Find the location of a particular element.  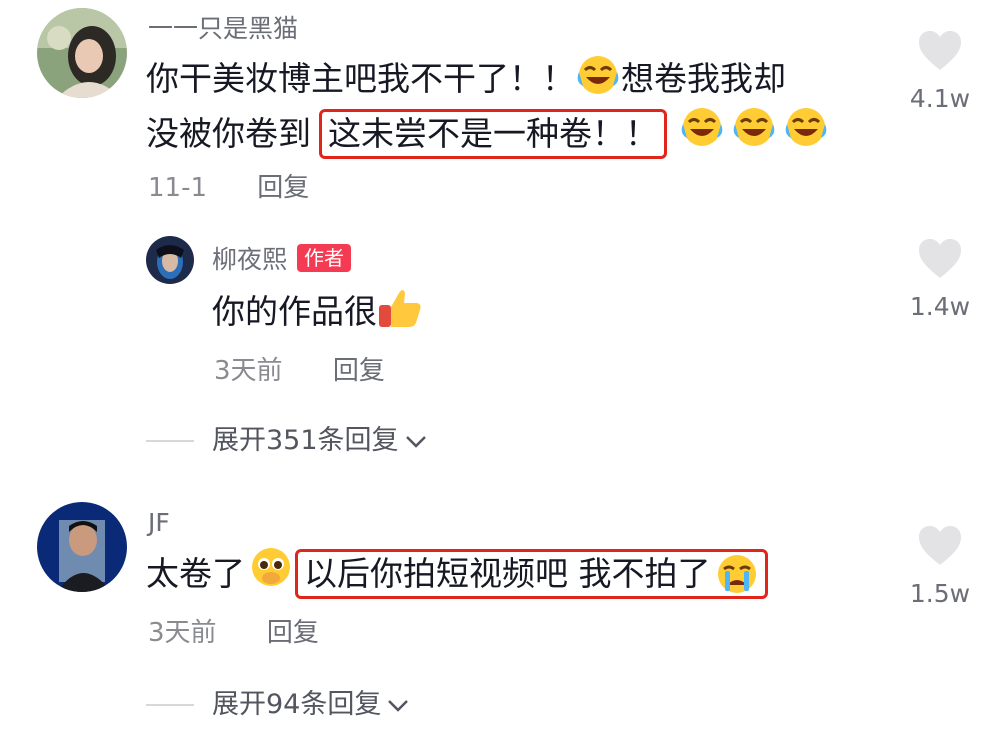

expand-replies-label: 展开94条回复 is located at coordinates (297, 704).